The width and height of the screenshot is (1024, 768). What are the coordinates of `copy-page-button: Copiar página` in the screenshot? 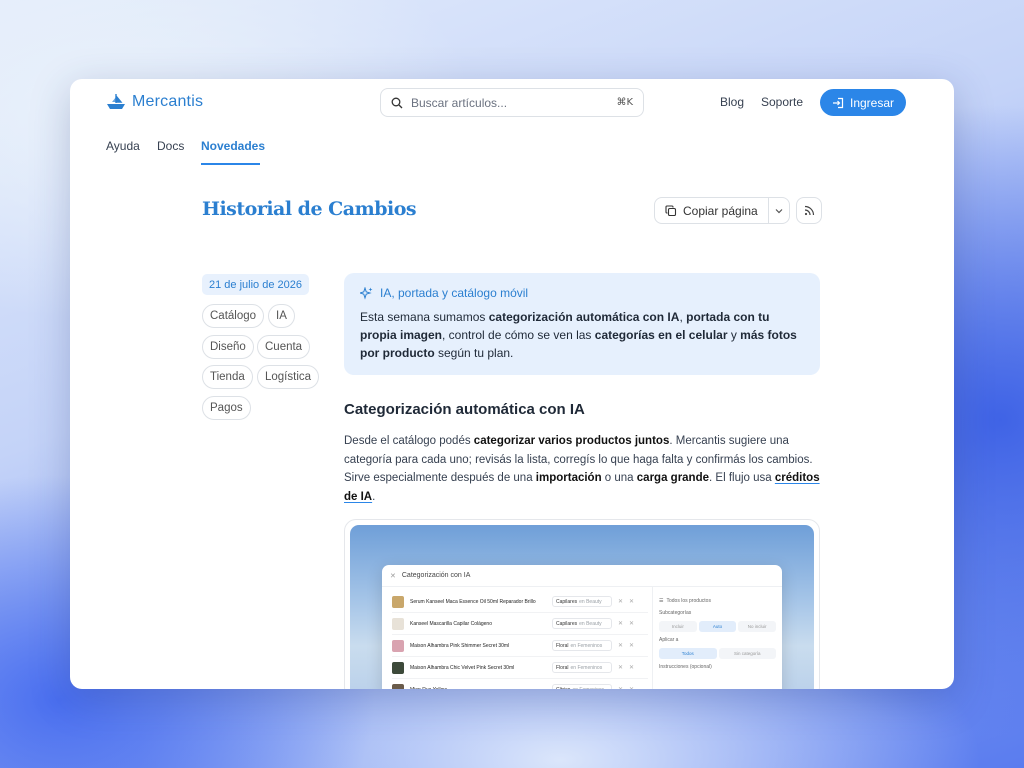 It's located at (712, 210).